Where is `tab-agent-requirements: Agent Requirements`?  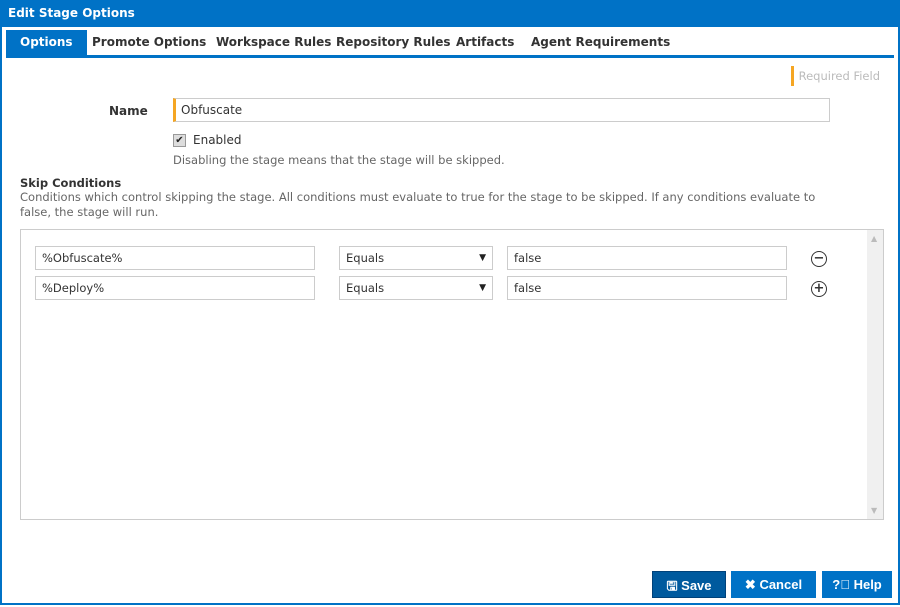 tab-agent-requirements: Agent Requirements is located at coordinates (600, 42).